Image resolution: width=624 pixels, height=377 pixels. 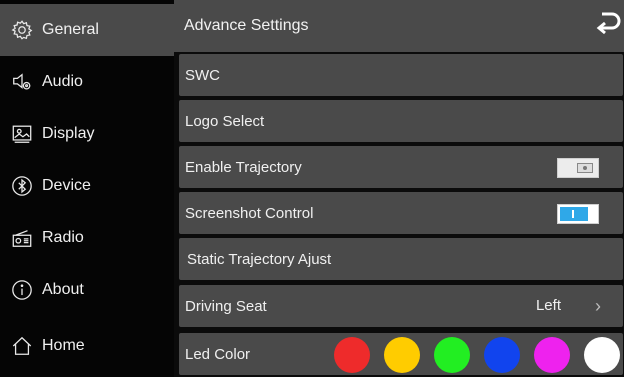 What do you see at coordinates (401, 75) in the screenshot?
I see `swc-row: SWC` at bounding box center [401, 75].